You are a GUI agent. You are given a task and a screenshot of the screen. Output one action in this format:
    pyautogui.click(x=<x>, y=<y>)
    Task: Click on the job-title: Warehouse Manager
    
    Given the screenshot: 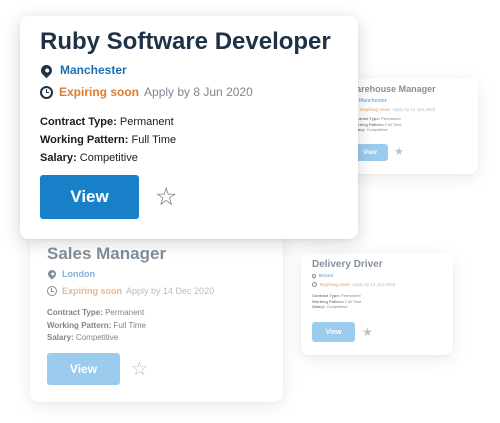 What is the action you would take?
    pyautogui.click(x=392, y=89)
    